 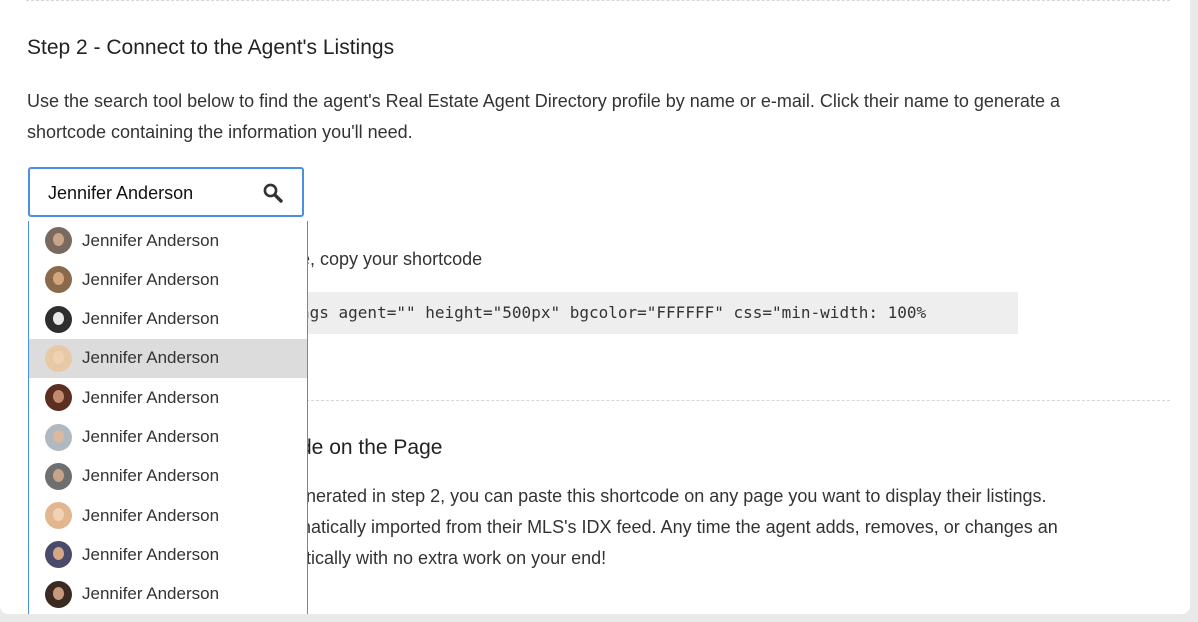 I want to click on shortcode-label: e, copy your shortcode, so click(x=391, y=259).